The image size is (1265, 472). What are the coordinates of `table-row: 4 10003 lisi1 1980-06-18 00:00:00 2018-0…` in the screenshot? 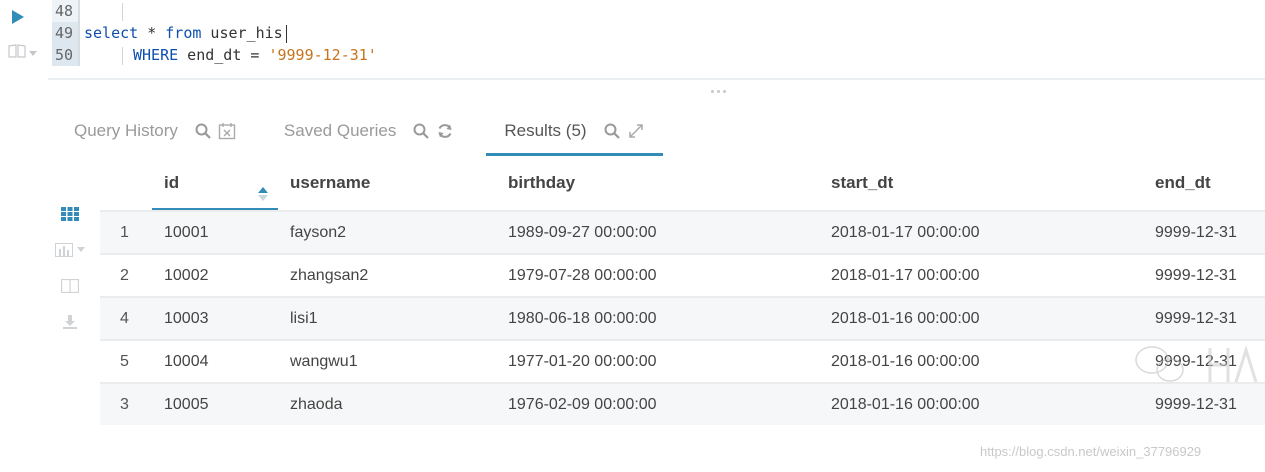 It's located at (682, 317).